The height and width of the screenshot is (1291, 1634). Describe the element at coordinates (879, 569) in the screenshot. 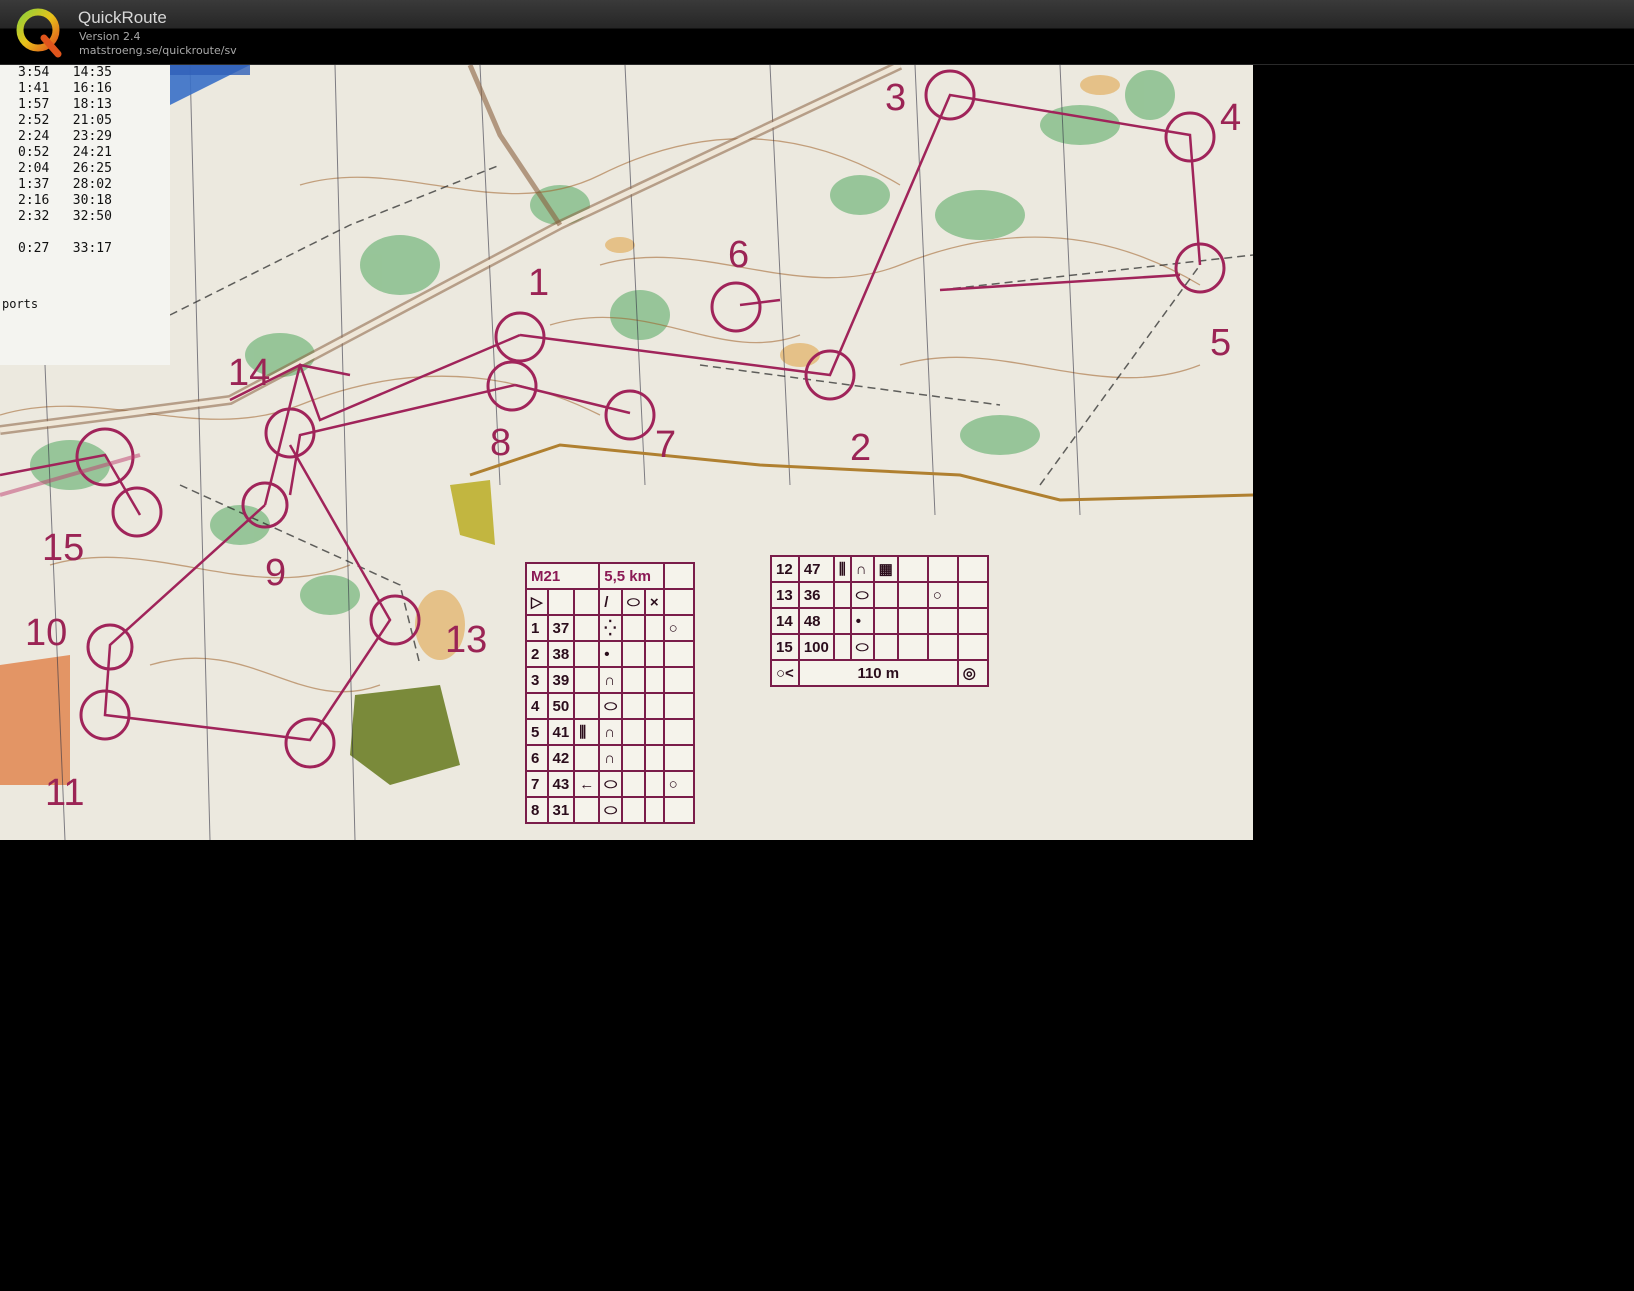

I see `description-row: 12 47 ⫼ ∩ ▦` at that location.